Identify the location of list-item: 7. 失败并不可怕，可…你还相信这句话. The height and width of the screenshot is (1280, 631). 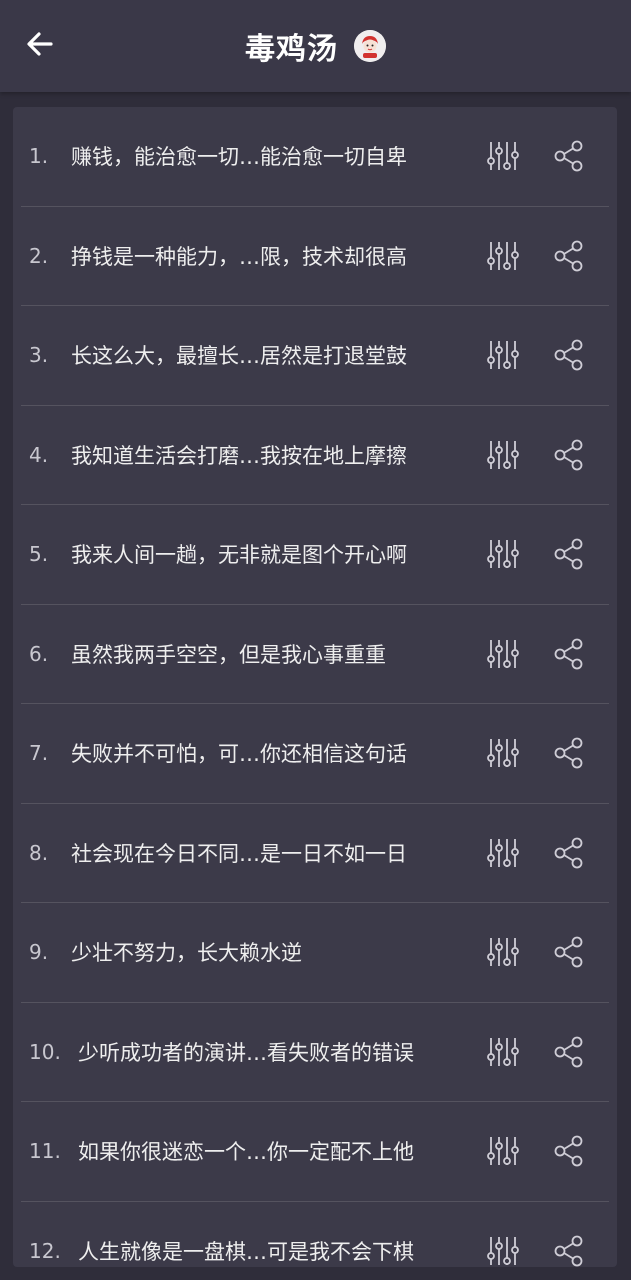
(315, 754).